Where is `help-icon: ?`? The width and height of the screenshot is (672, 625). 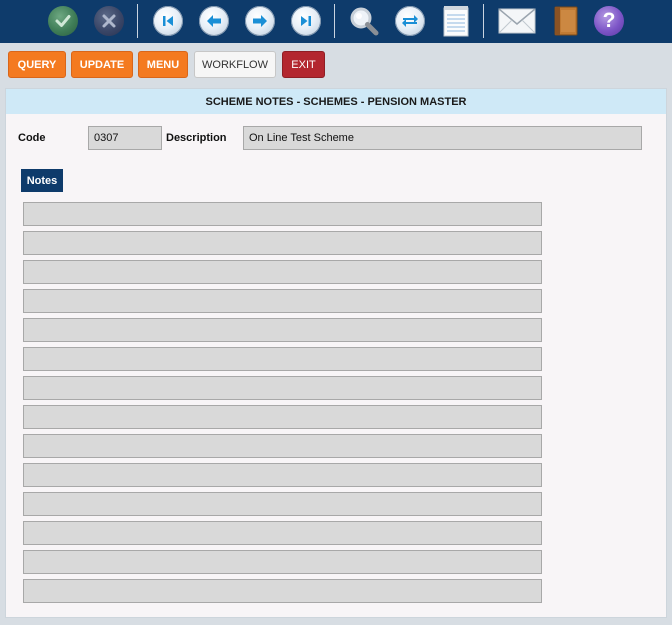 help-icon: ? is located at coordinates (609, 21).